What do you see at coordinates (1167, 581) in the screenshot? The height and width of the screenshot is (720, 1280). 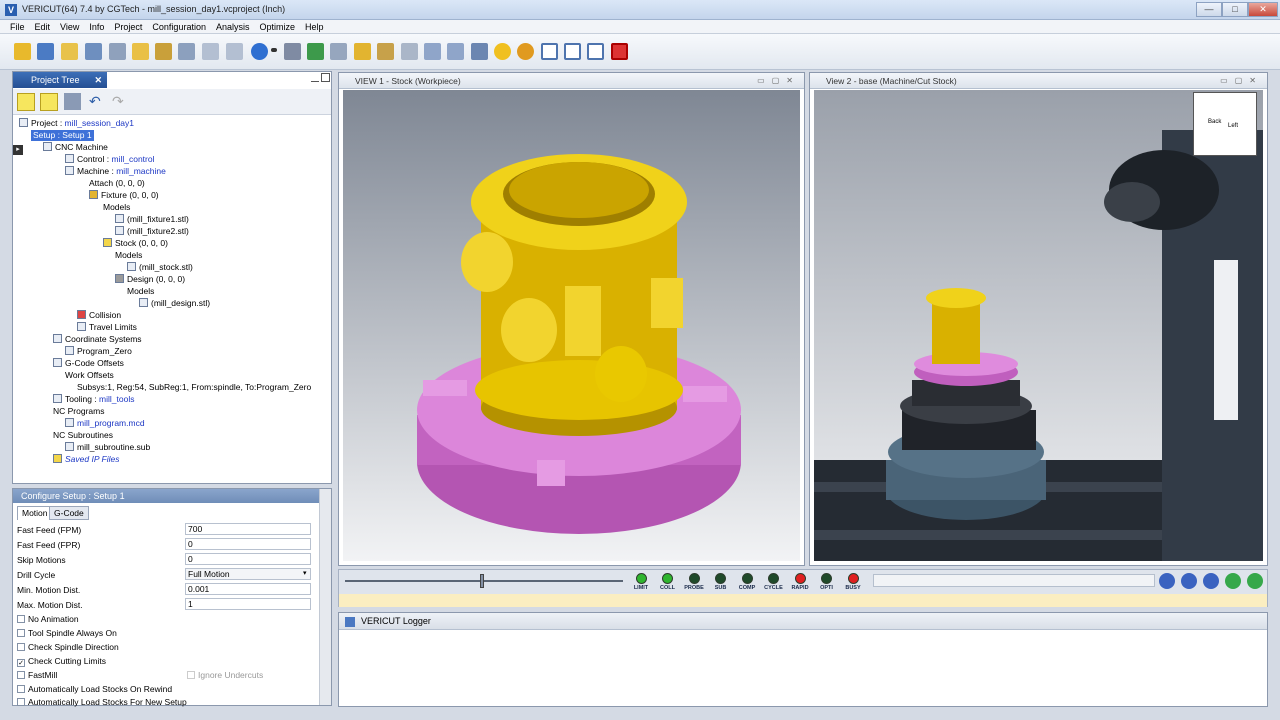 I see `reset-icon` at bounding box center [1167, 581].